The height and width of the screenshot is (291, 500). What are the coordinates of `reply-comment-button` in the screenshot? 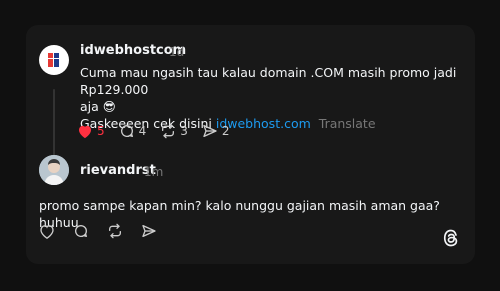 It's located at (81, 231).